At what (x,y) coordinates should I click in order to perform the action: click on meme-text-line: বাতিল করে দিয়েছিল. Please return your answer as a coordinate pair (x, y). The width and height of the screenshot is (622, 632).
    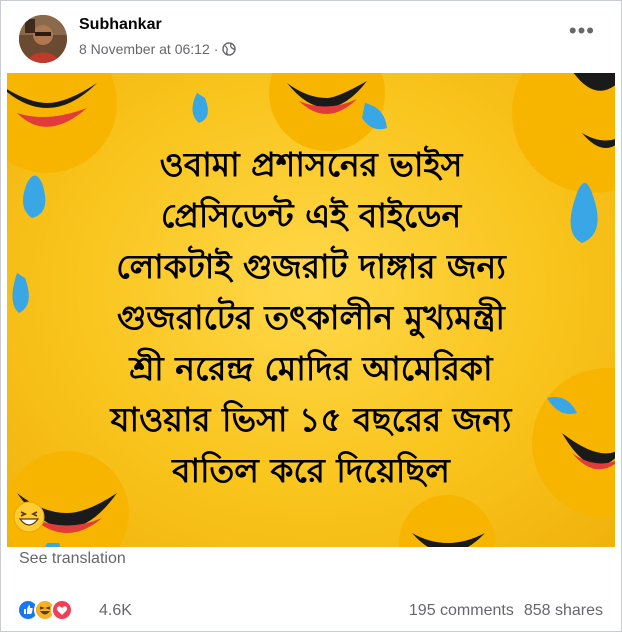
    Looking at the image, I should click on (311, 470).